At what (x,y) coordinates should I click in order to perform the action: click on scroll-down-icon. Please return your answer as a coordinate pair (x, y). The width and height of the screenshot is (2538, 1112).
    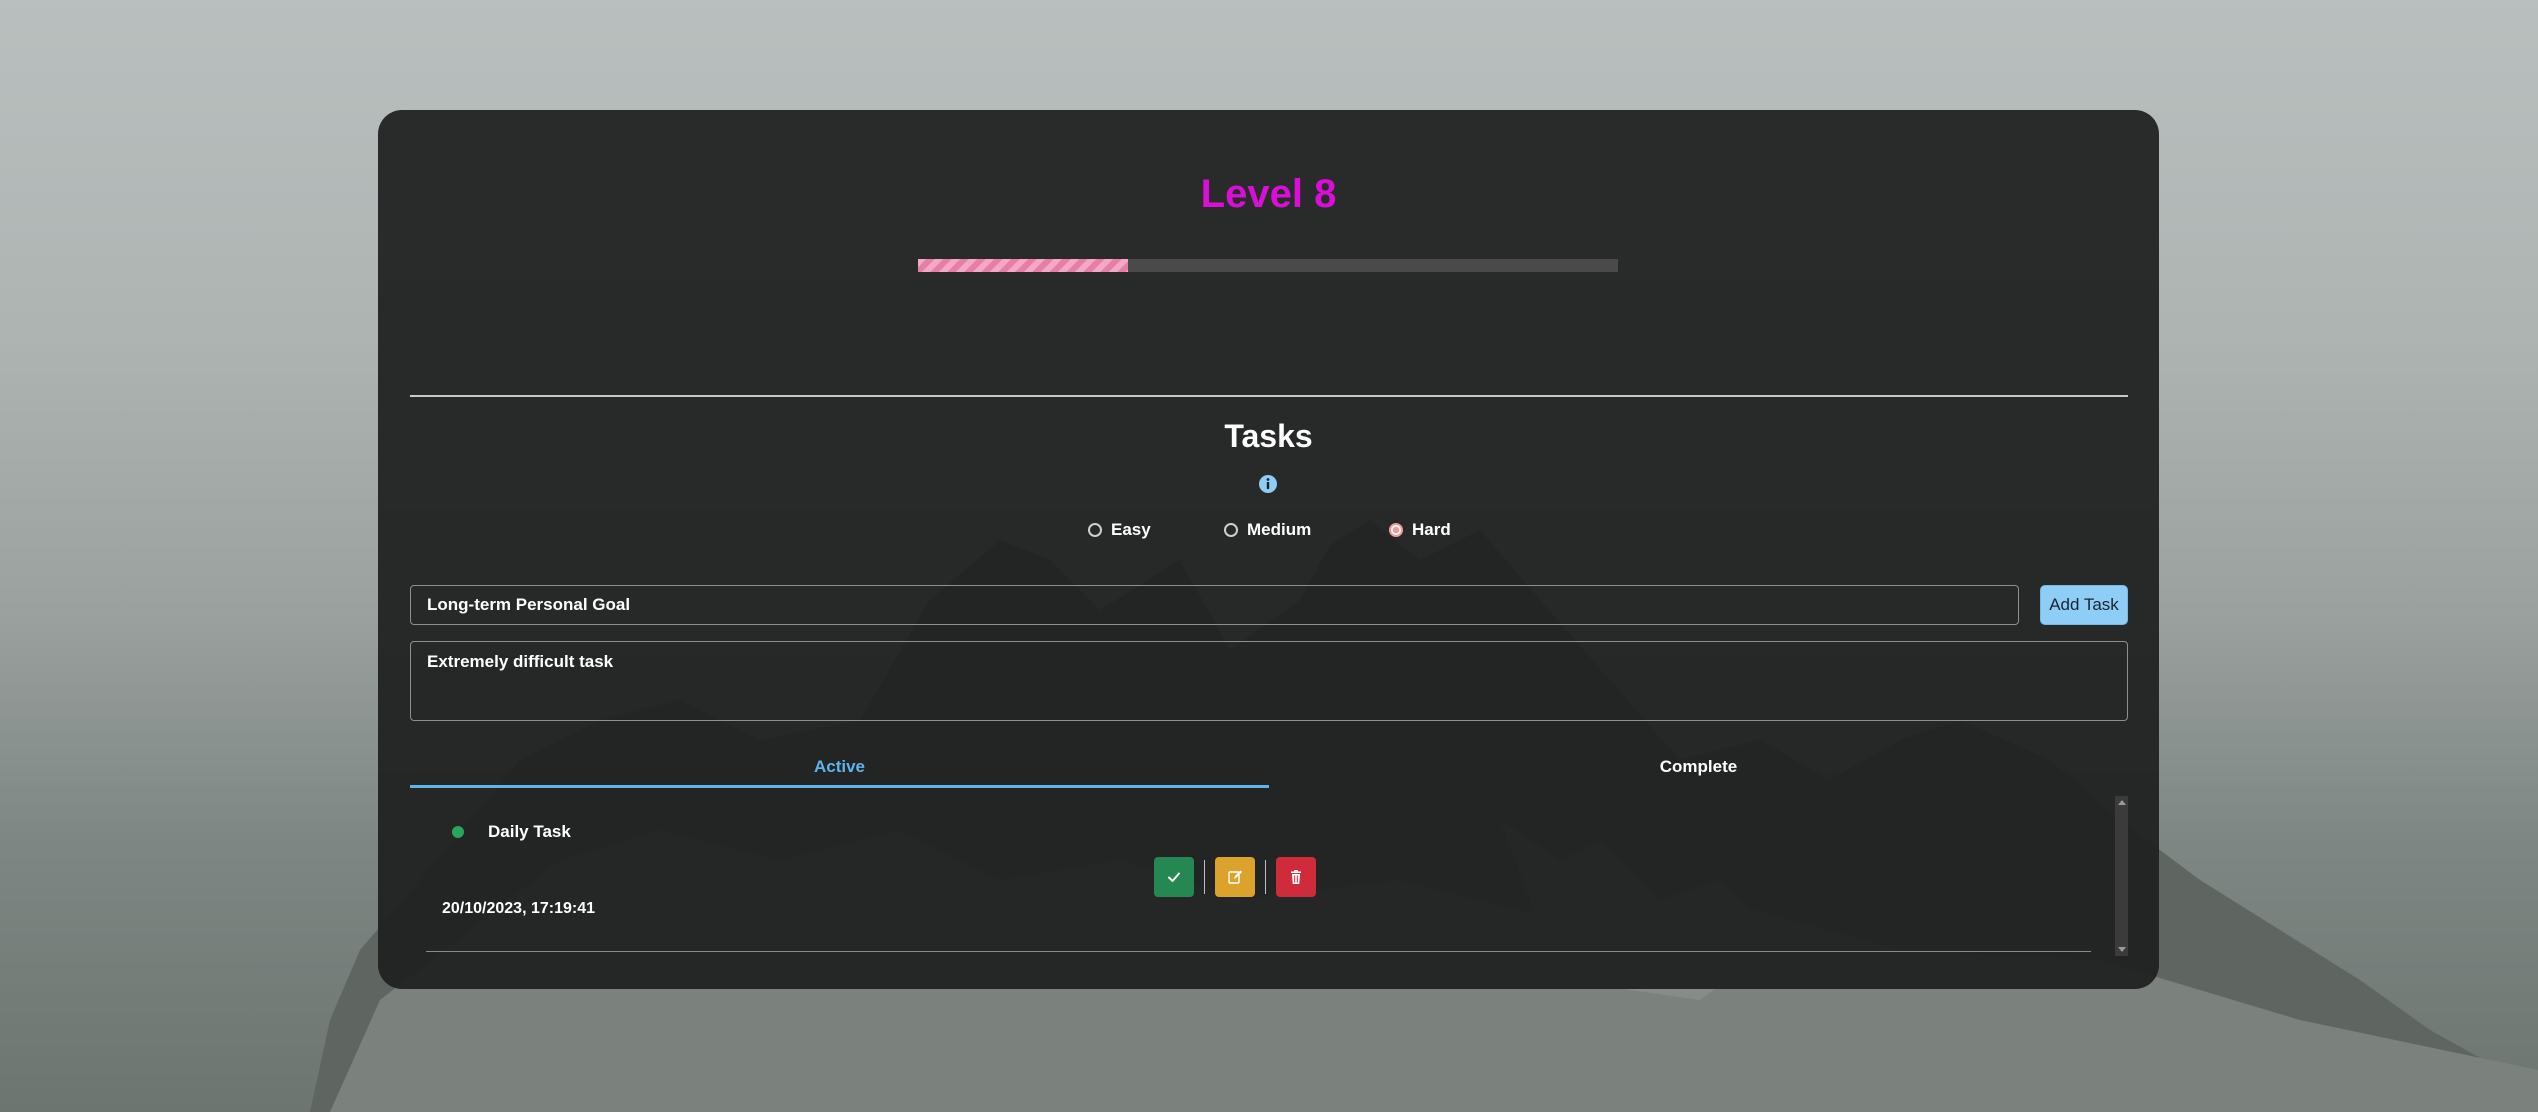
    Looking at the image, I should click on (2122, 949).